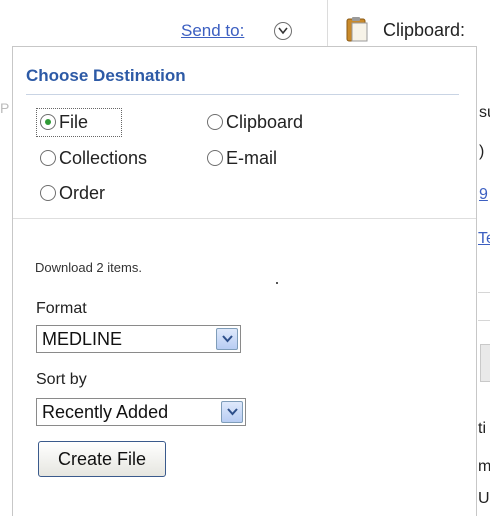 The image size is (490, 516). I want to click on radio-label-file: File, so click(74, 122).